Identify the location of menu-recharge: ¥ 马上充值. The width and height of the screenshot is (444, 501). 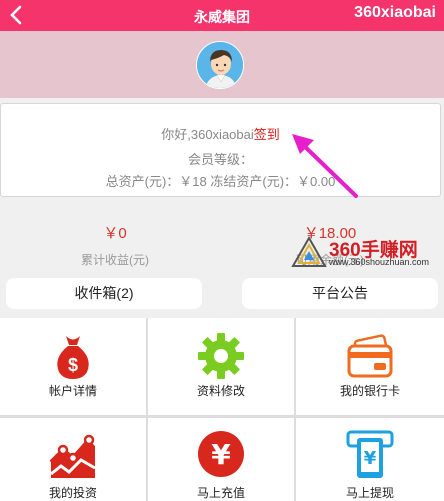
(221, 459).